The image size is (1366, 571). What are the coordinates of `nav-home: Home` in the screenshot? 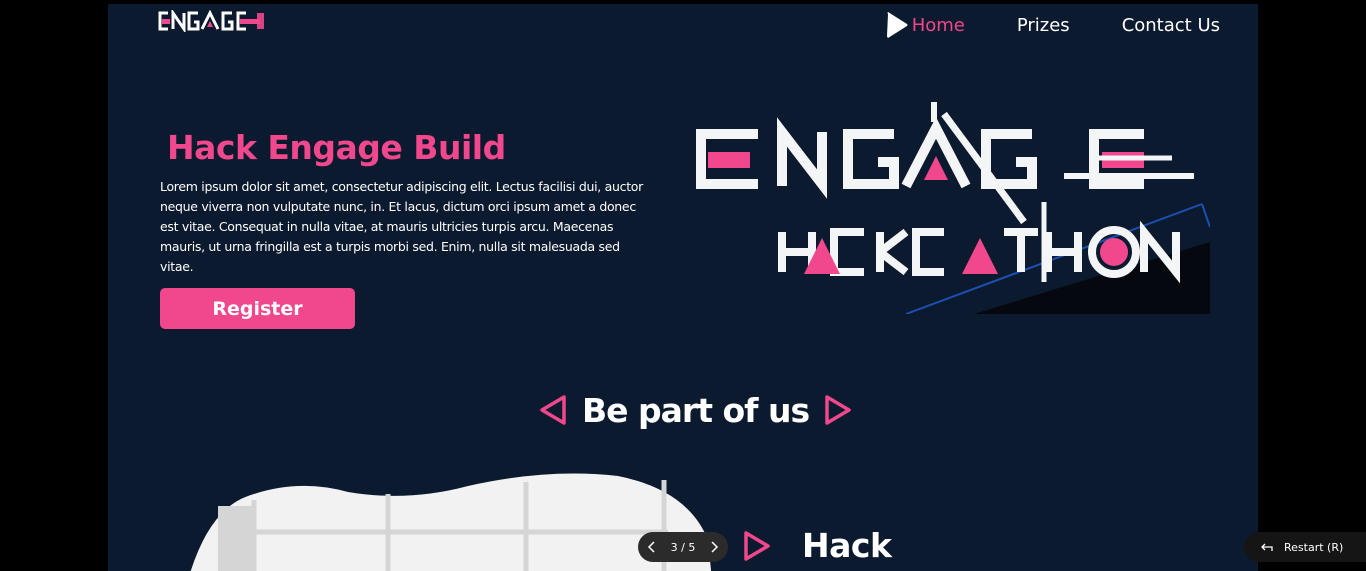 It's located at (924, 25).